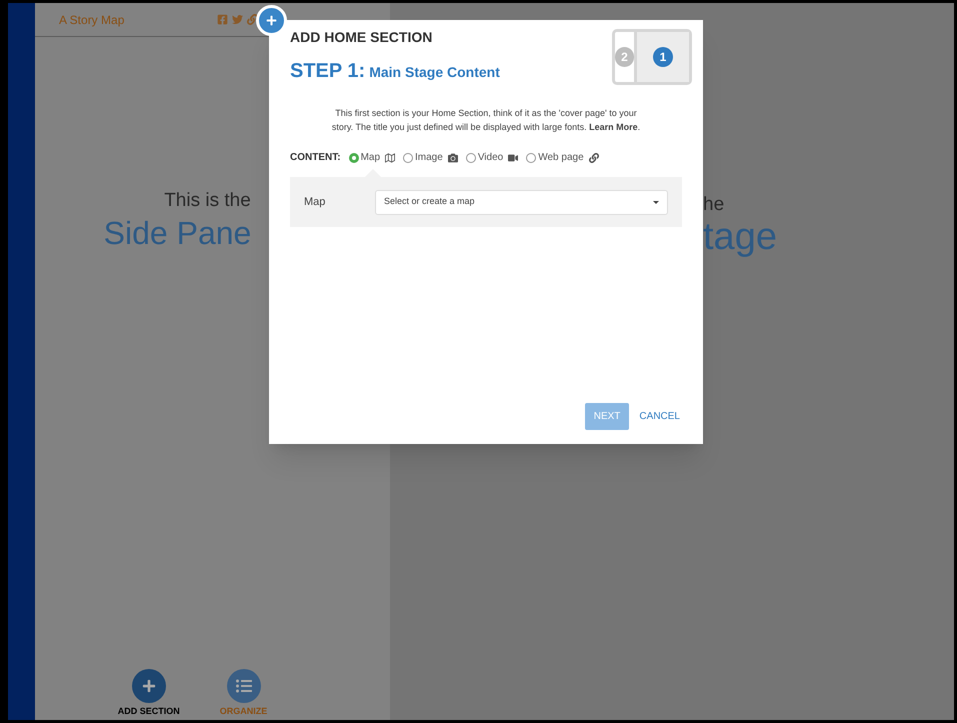 This screenshot has height=723, width=957. What do you see at coordinates (390, 157) in the screenshot?
I see `map-icon` at bounding box center [390, 157].